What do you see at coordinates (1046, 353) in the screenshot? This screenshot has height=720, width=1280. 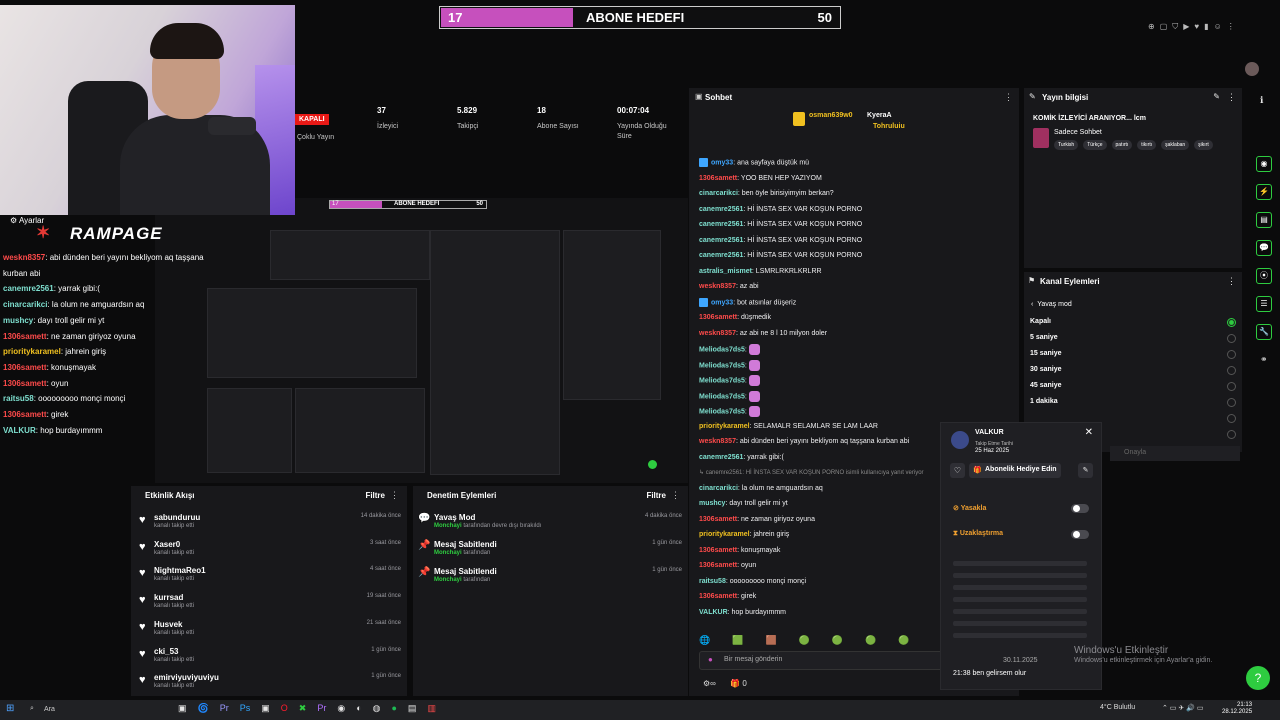 I see `slow-mode-option: 15 saniye` at bounding box center [1046, 353].